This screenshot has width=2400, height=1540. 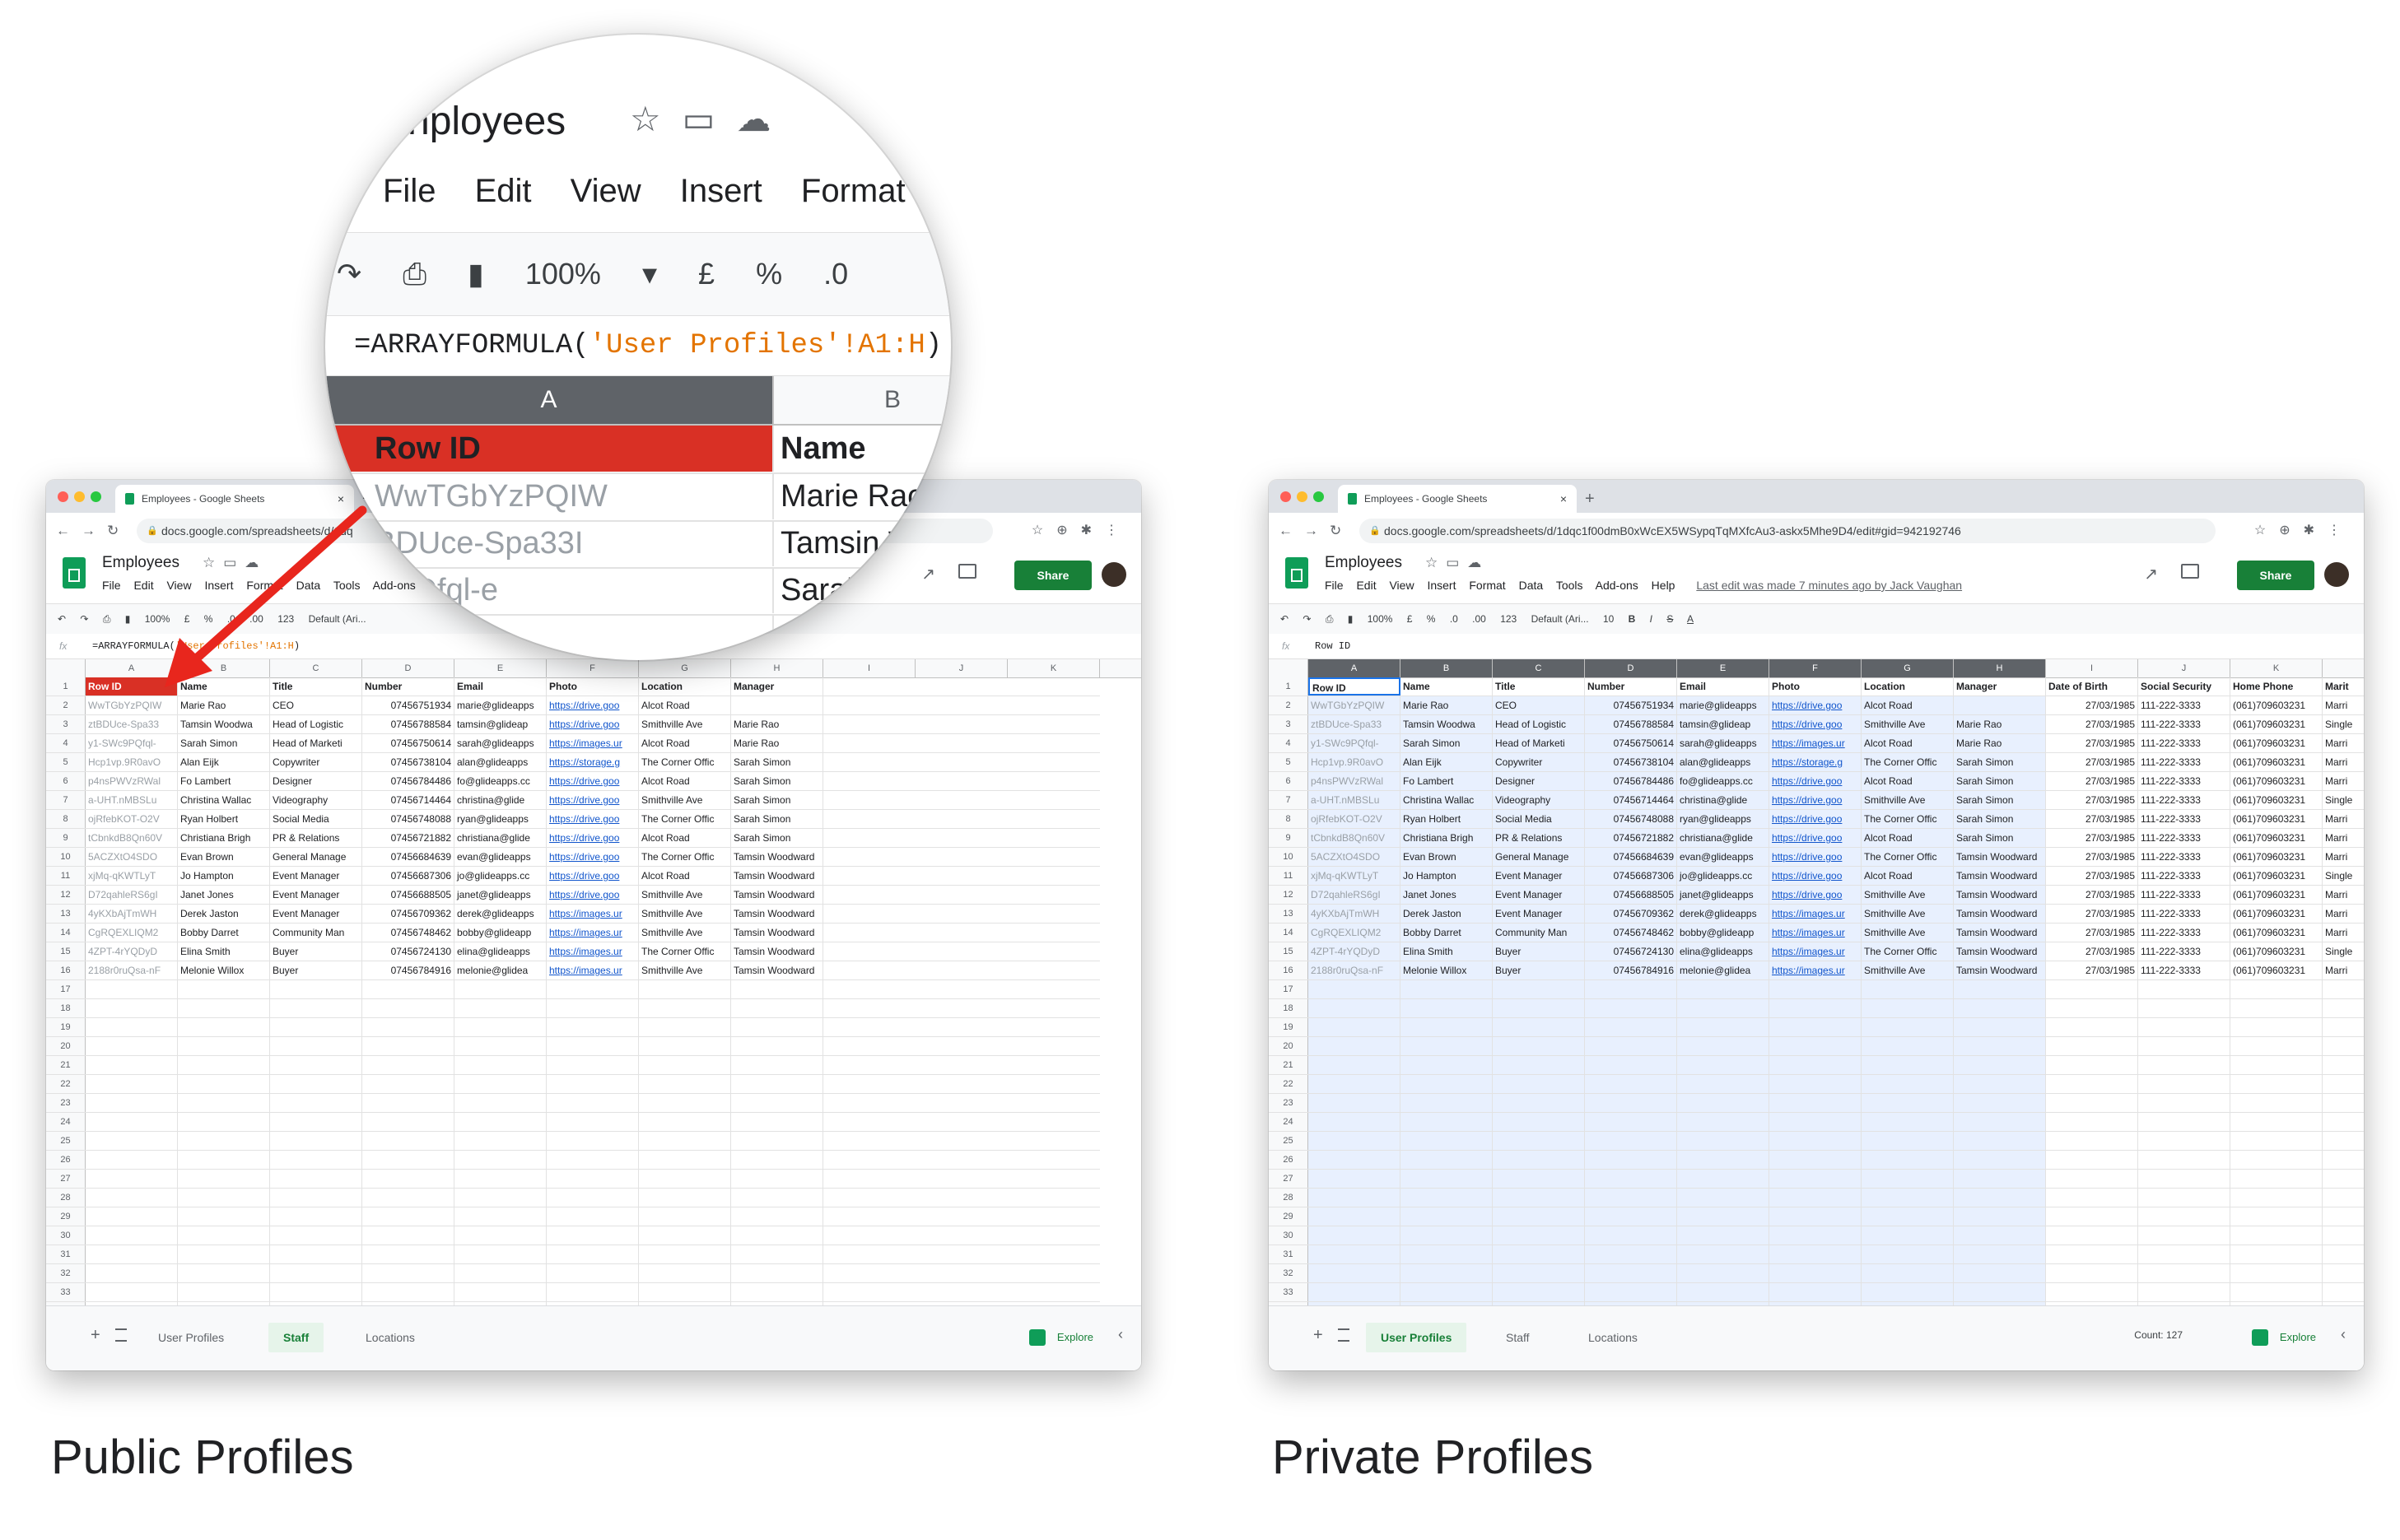 What do you see at coordinates (408, 970) in the screenshot?
I see `table-cell: 07456784916` at bounding box center [408, 970].